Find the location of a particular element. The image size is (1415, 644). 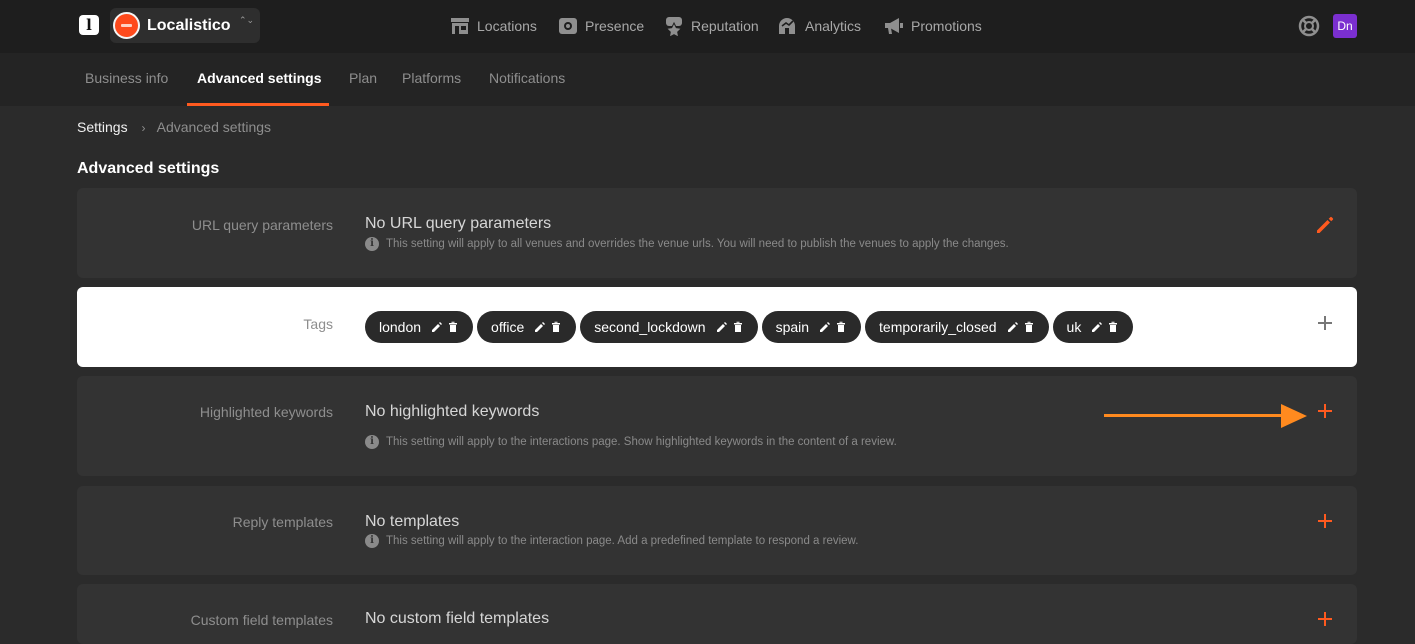

setting-label: Tags is located at coordinates (318, 324).